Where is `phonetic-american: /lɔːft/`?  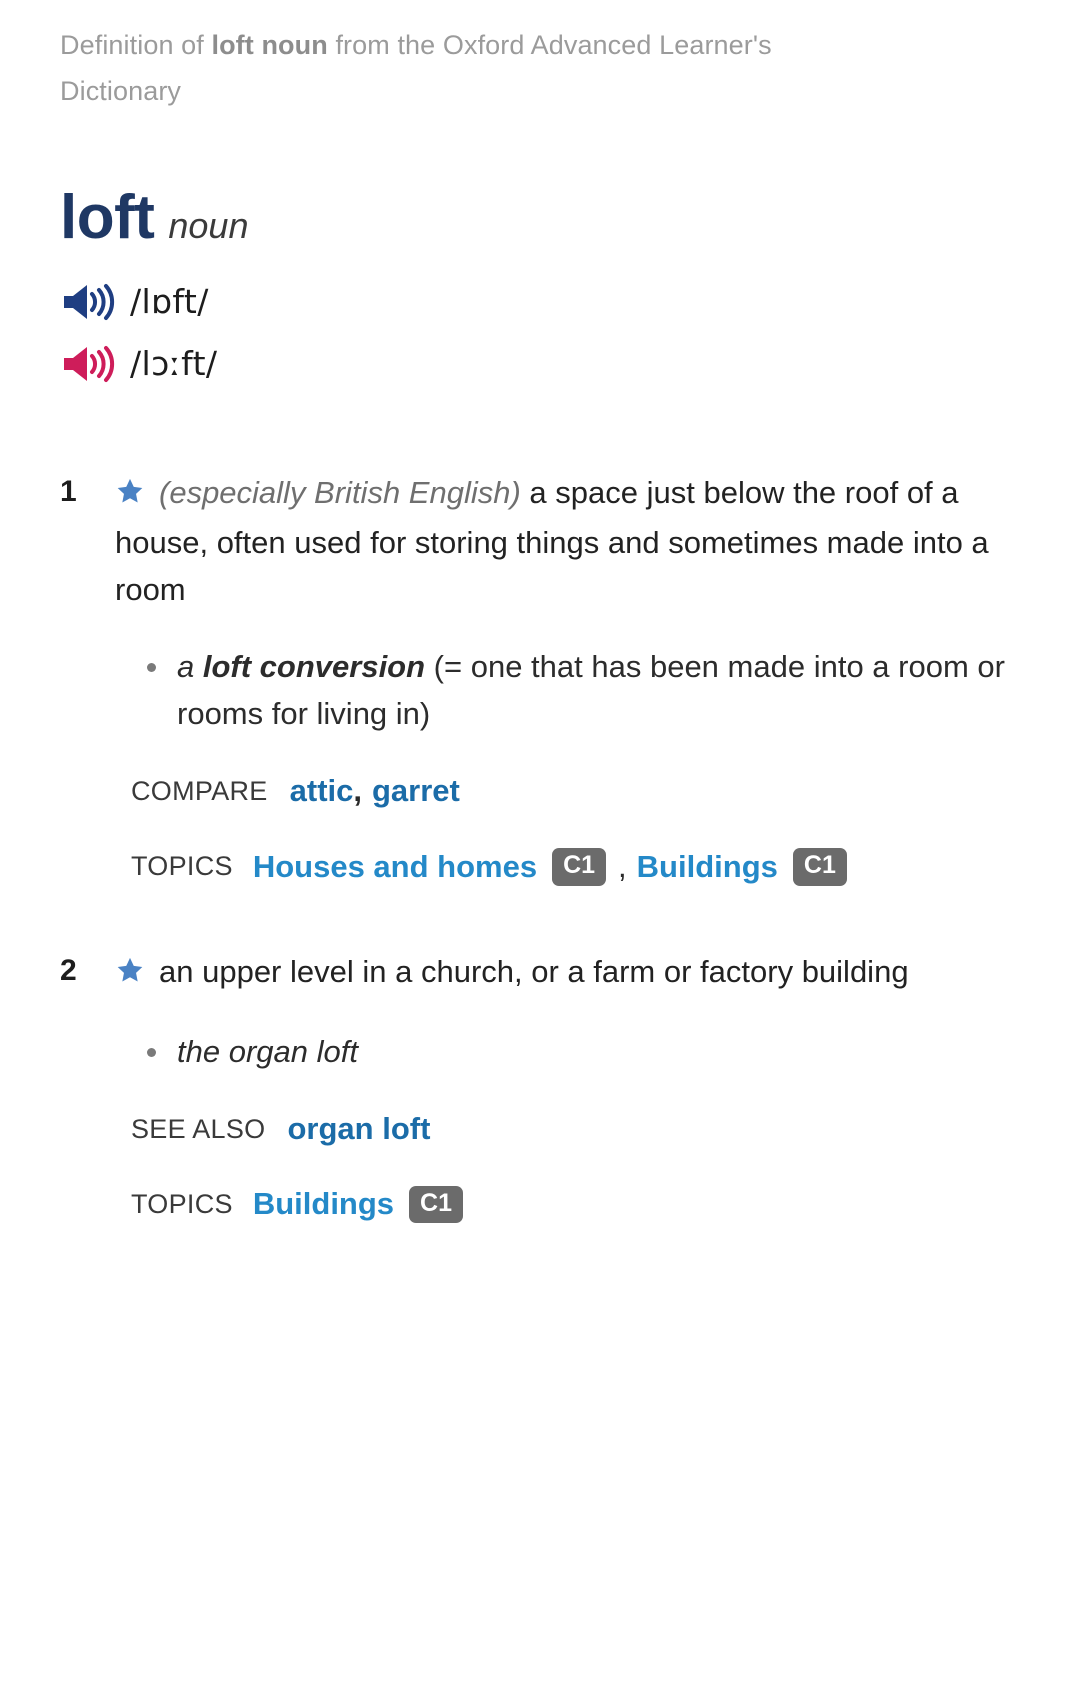
phonetic-american: /lɔːft/ is located at coordinates (174, 364).